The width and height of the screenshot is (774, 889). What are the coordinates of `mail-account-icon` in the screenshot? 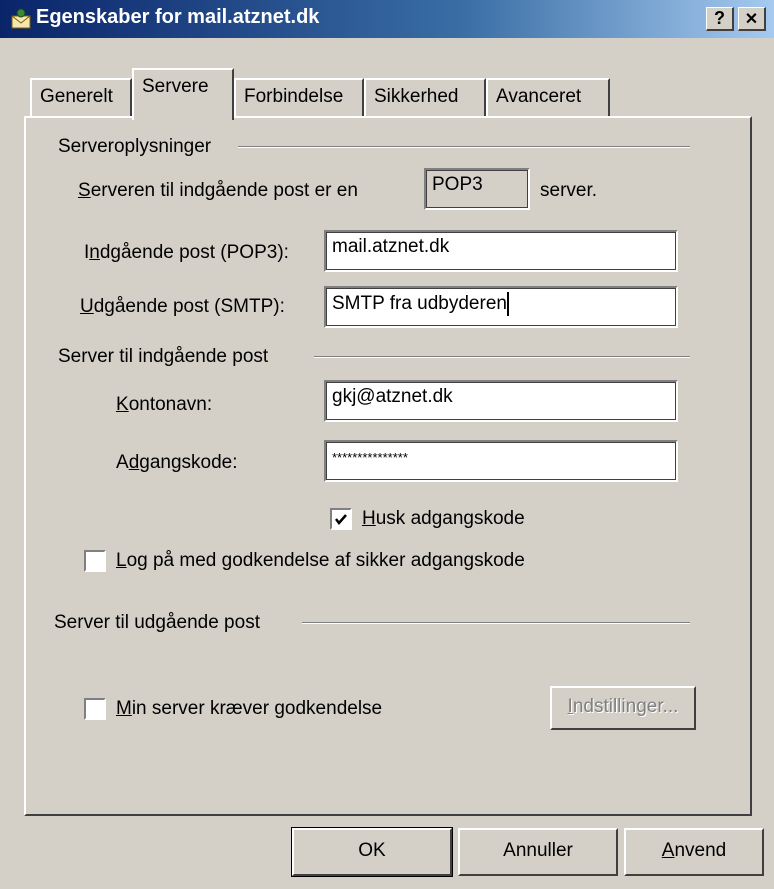 It's located at (21, 19).